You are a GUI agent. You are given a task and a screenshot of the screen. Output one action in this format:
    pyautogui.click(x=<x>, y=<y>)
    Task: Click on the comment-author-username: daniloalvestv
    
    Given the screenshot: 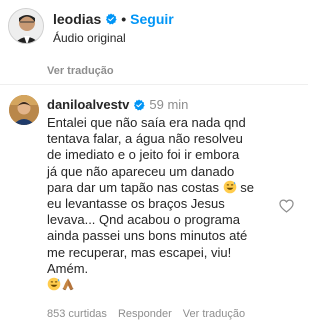 What is the action you would take?
    pyautogui.click(x=88, y=104)
    